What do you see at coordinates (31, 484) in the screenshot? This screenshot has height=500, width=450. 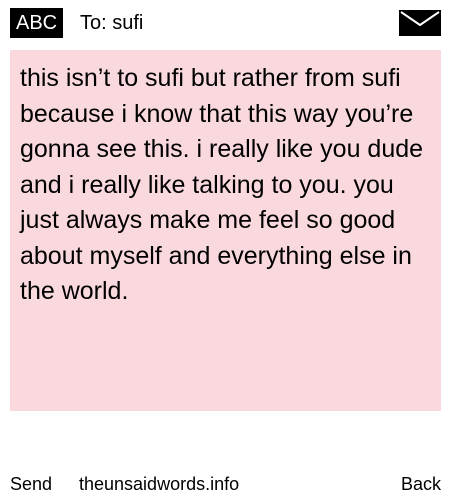 I see `send-button: Send` at bounding box center [31, 484].